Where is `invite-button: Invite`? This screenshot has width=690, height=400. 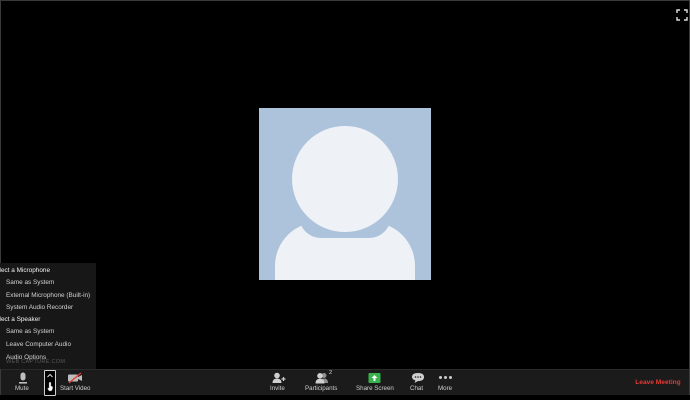
invite-button: Invite is located at coordinates (279, 382).